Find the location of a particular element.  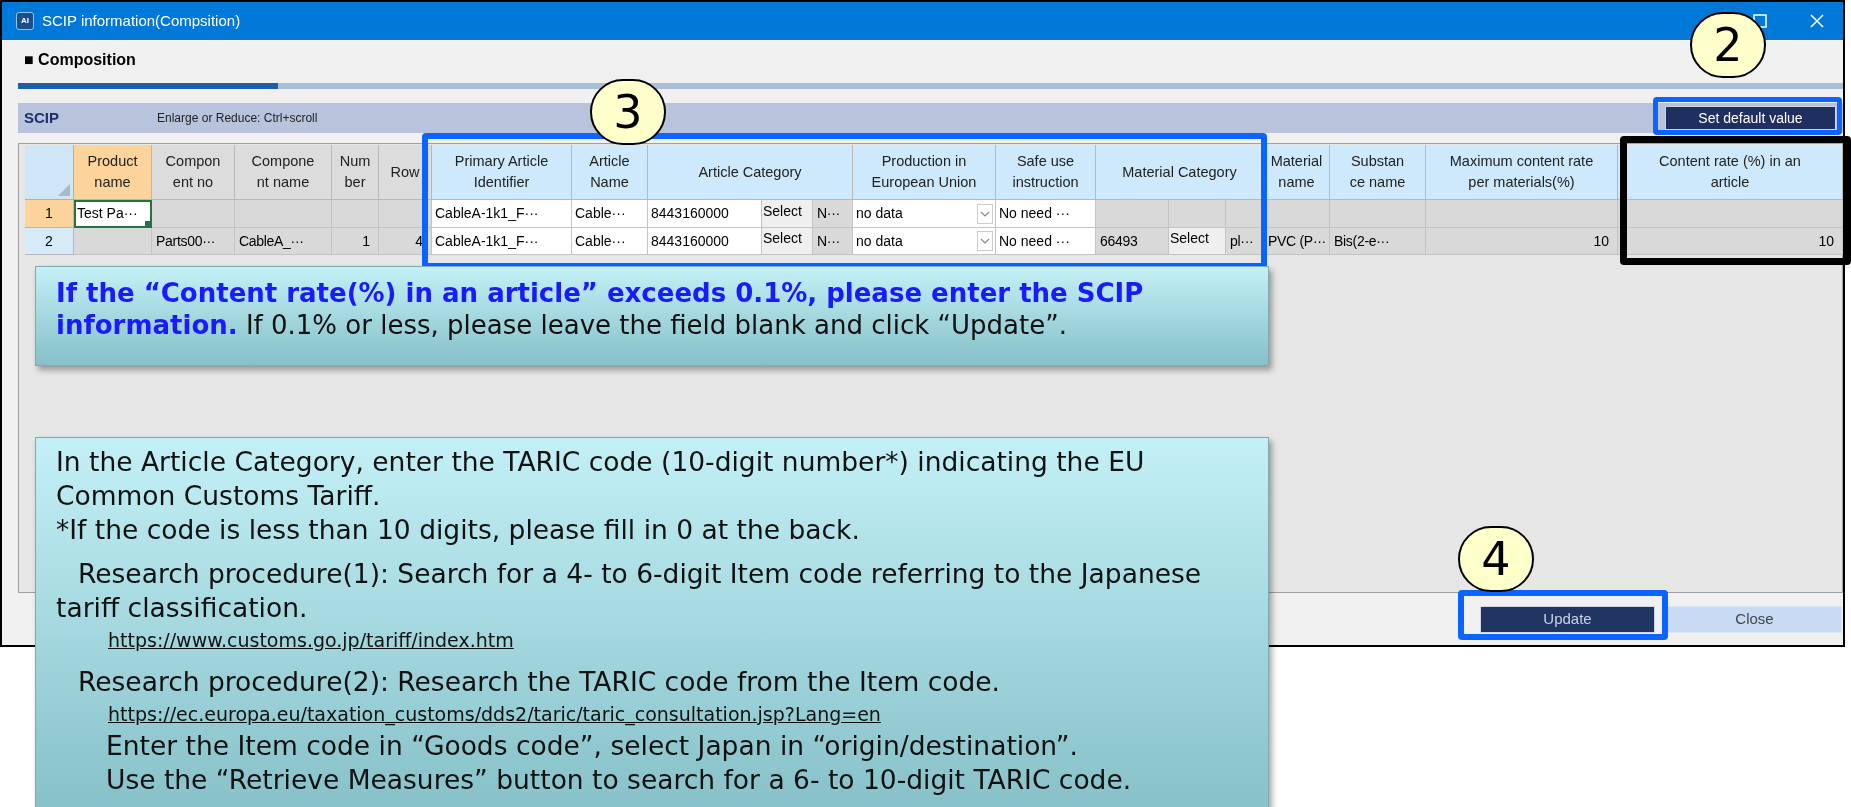

column-header: Substan ce name is located at coordinates (1378, 172).